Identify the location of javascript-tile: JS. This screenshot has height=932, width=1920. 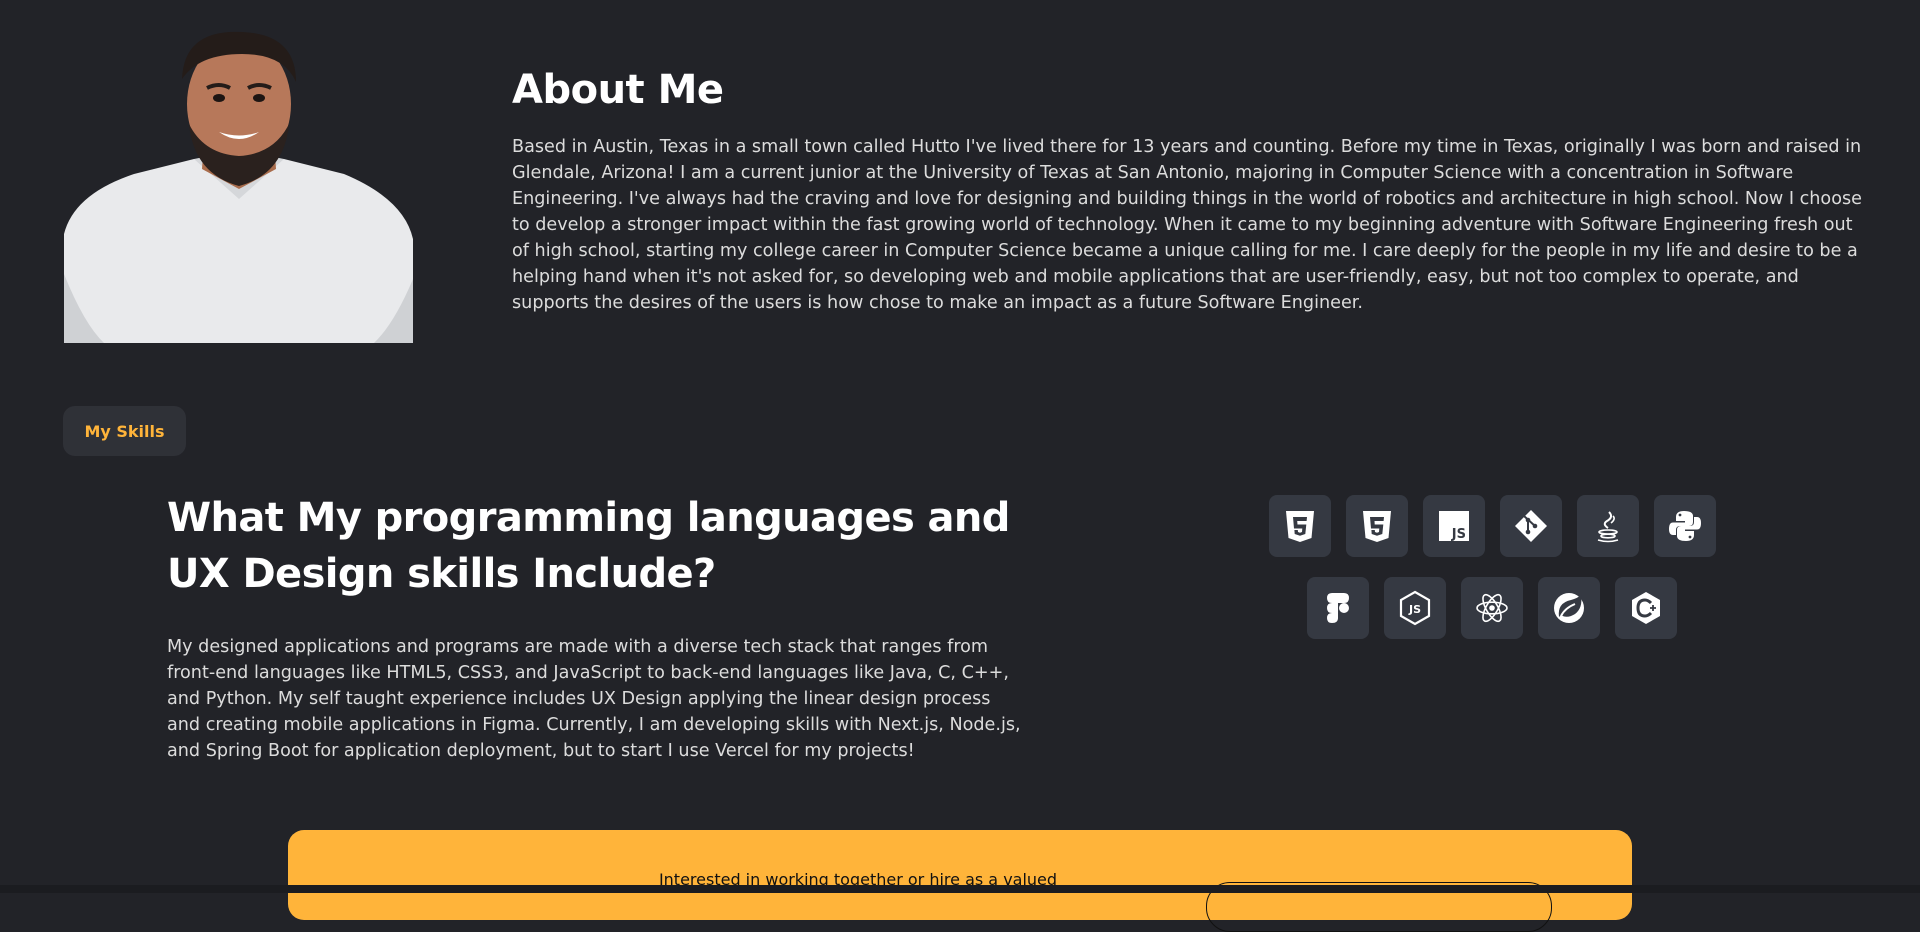
(1453, 526).